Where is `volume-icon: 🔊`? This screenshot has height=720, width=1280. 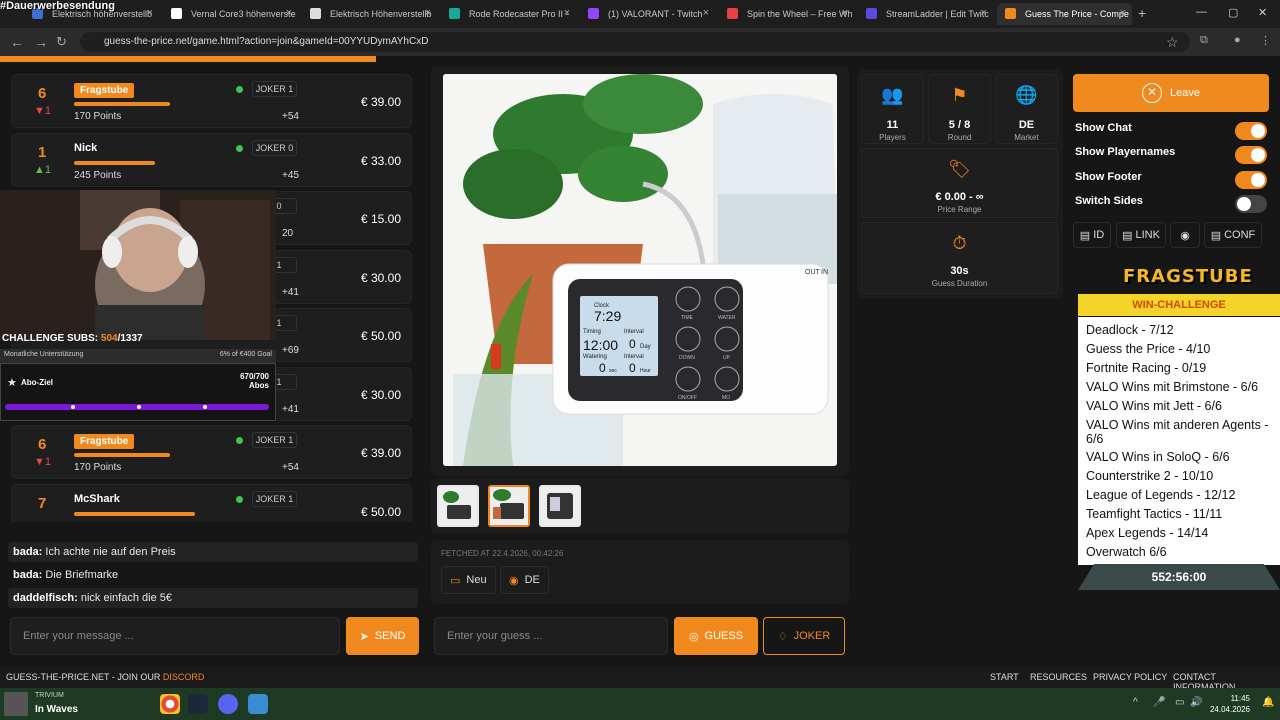 volume-icon: 🔊 is located at coordinates (1196, 702).